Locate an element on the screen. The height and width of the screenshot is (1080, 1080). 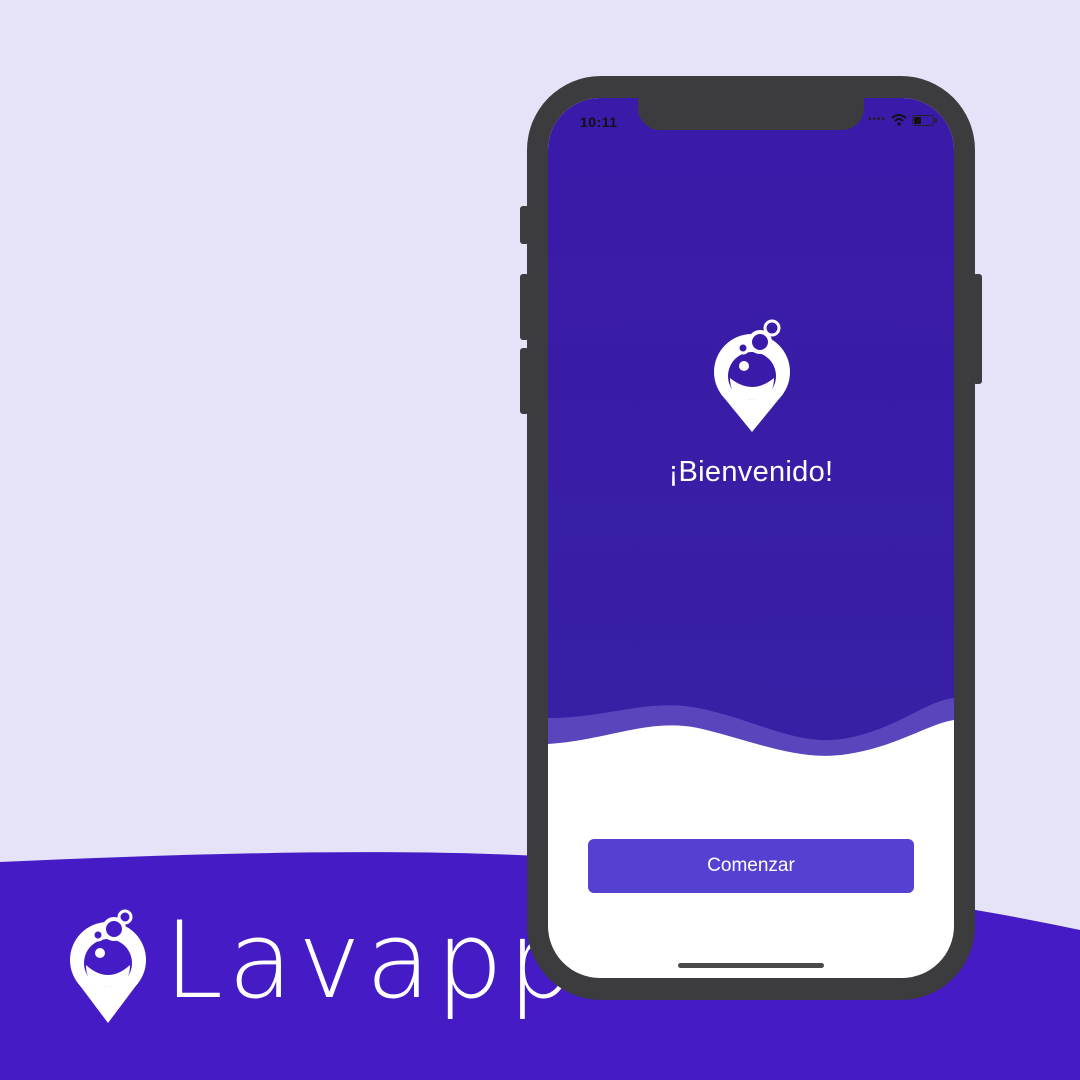
status-icons: •••• is located at coordinates (902, 120).